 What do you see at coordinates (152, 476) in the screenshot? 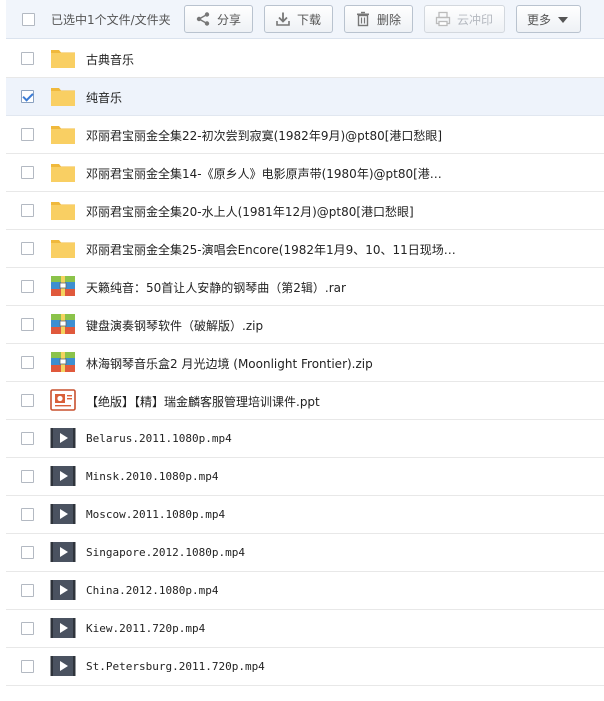
I see `file-name: Minsk.2010.1080p.mp4` at bounding box center [152, 476].